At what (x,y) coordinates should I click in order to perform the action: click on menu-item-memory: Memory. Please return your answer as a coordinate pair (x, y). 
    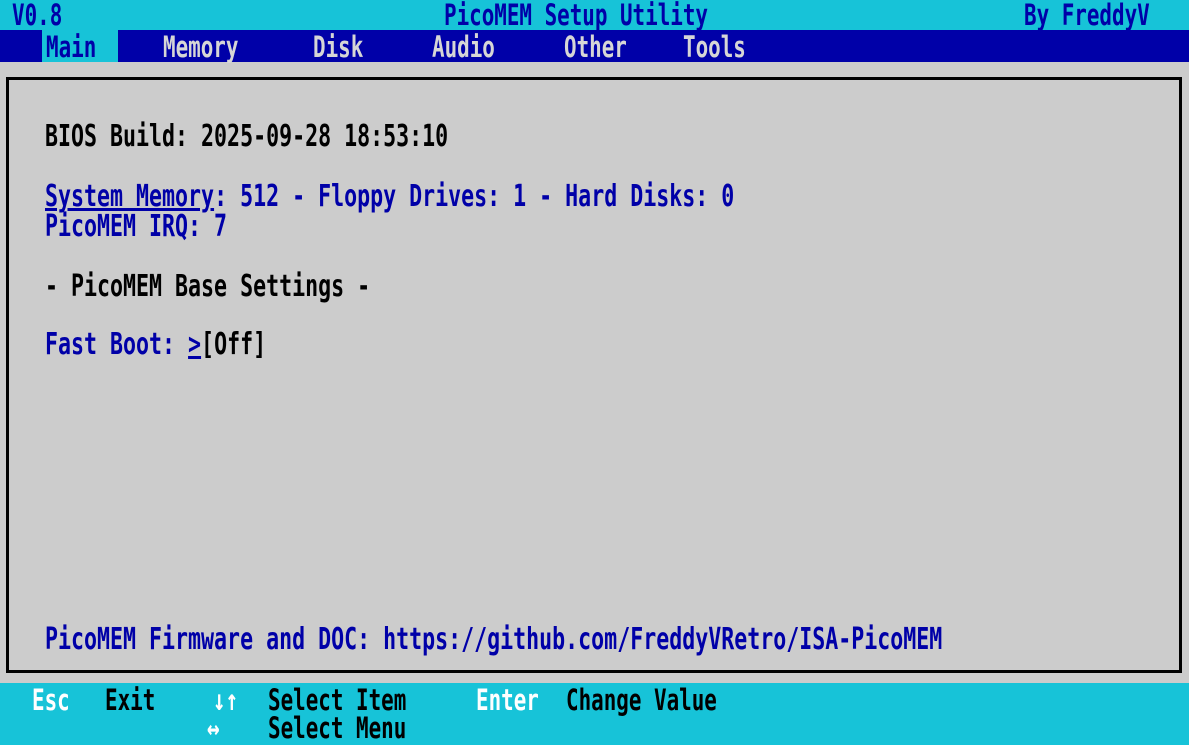
    Looking at the image, I should click on (215, 47).